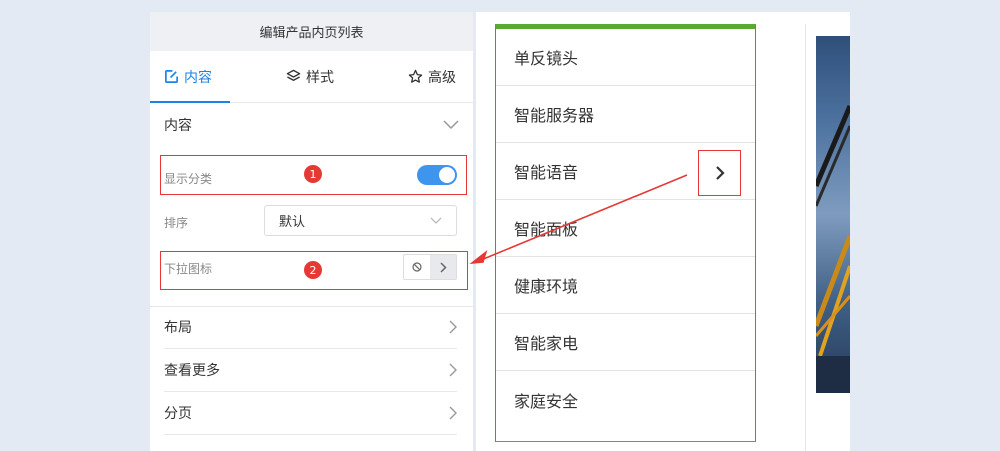 Image resolution: width=1000 pixels, height=451 pixels. I want to click on tab-content-label: 内容, so click(198, 77).